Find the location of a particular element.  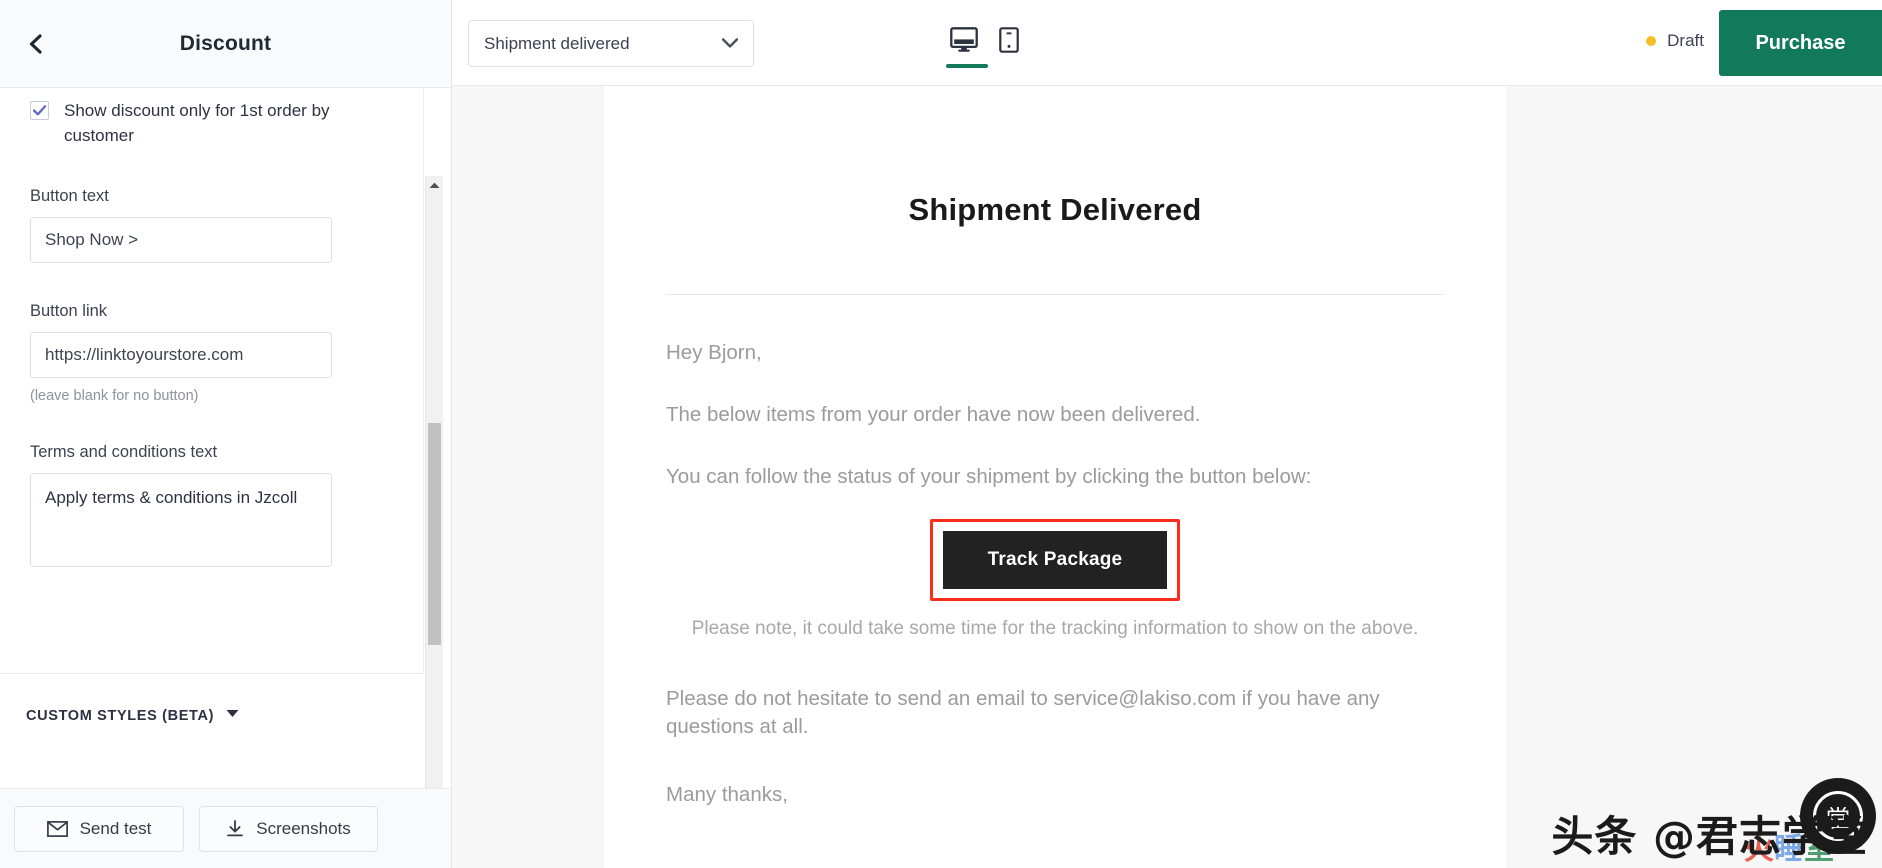

watermark-logo: 堂 is located at coordinates (1838, 816).